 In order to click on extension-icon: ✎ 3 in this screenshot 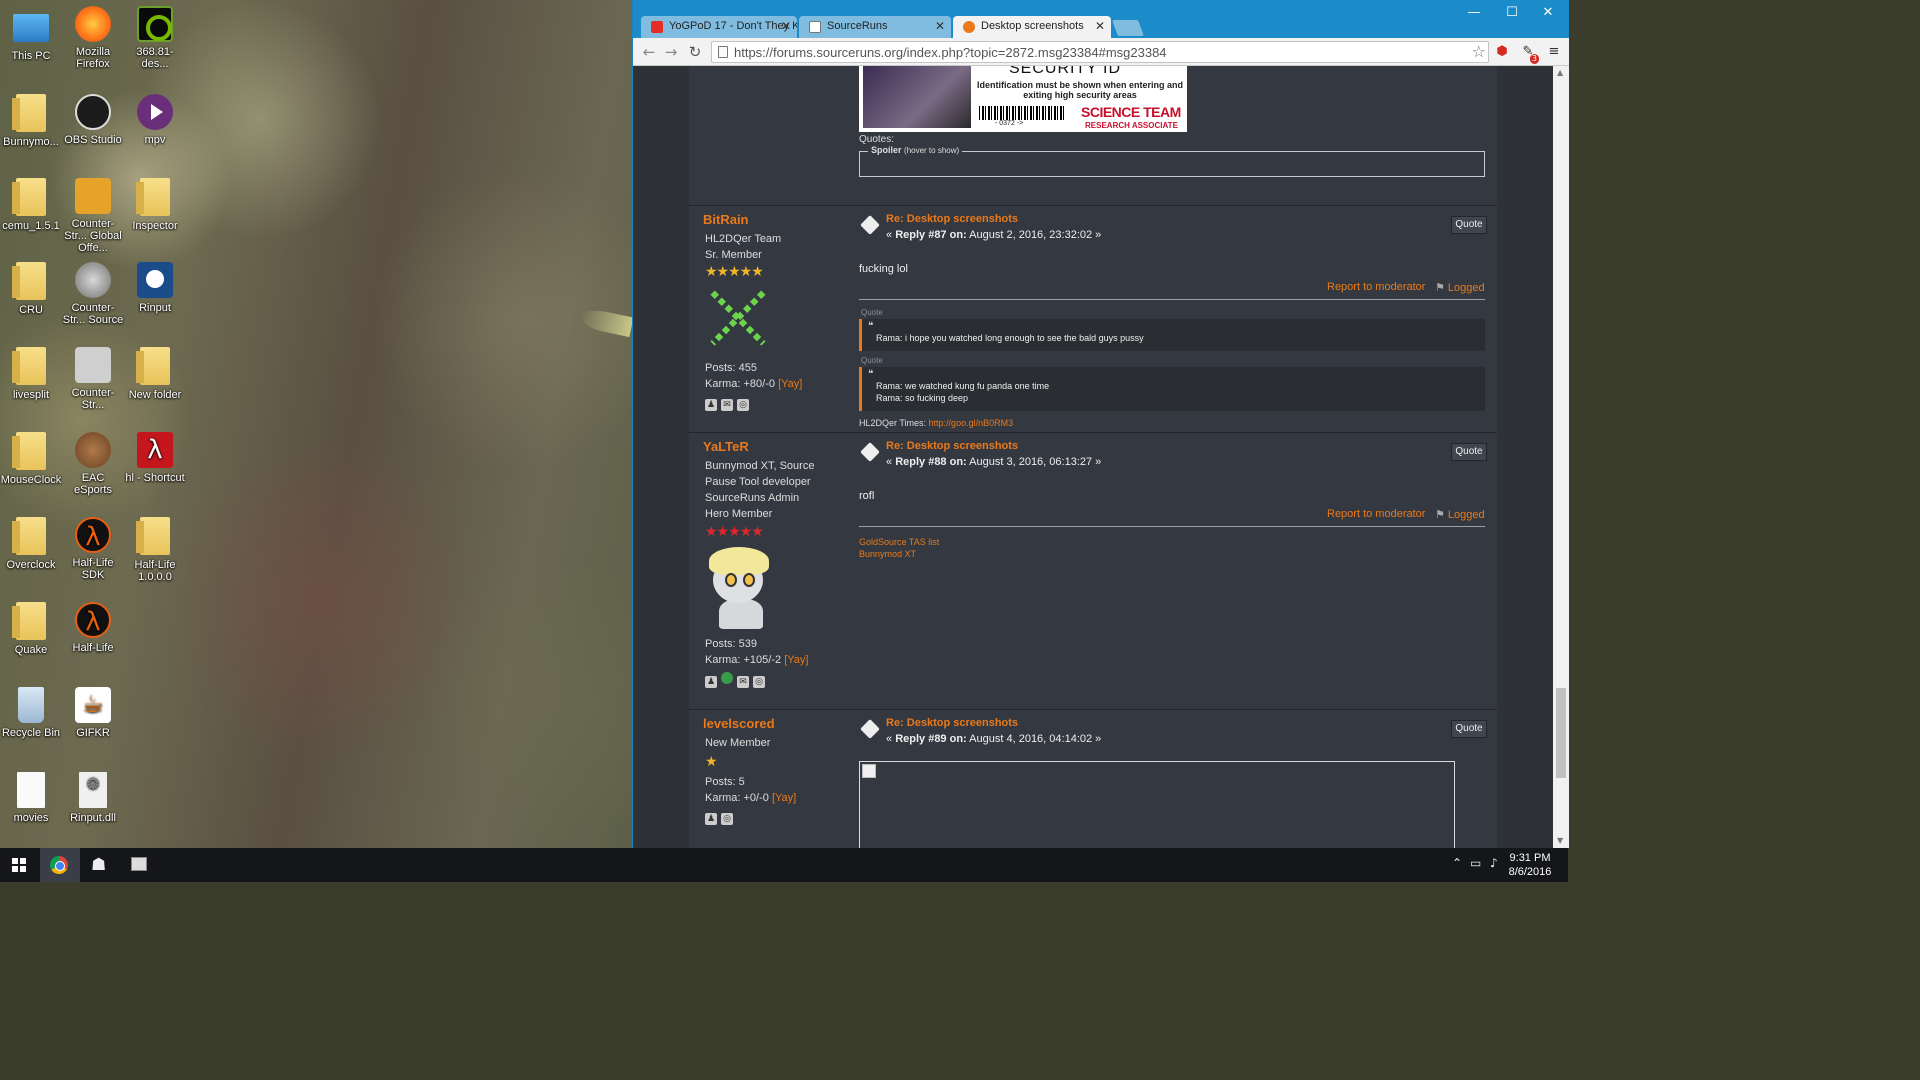, I will do `click(1529, 53)`.